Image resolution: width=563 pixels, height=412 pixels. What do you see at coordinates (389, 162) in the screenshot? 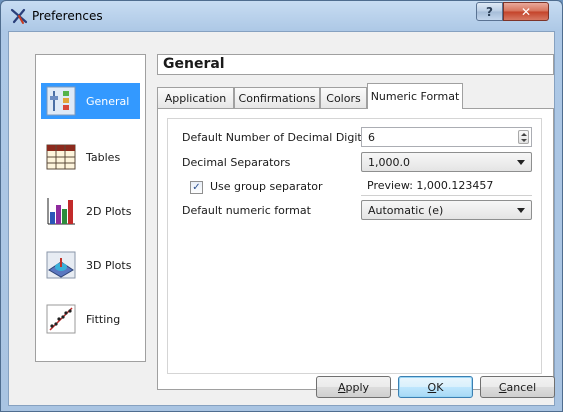
I see `decimal-separators-value: 1,000.0` at bounding box center [389, 162].